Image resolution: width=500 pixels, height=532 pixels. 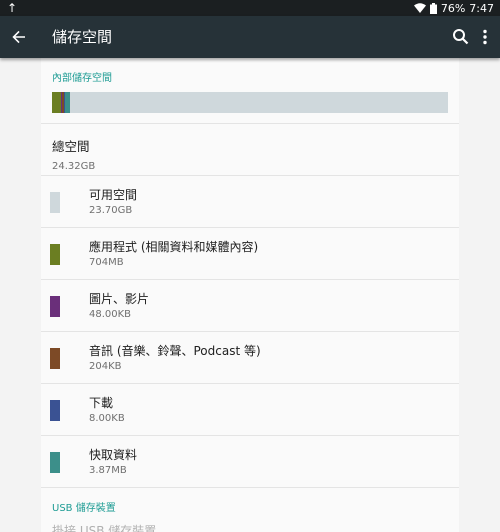 I want to click on storage-category-row: 快取資料 3.87MB, so click(x=250, y=462).